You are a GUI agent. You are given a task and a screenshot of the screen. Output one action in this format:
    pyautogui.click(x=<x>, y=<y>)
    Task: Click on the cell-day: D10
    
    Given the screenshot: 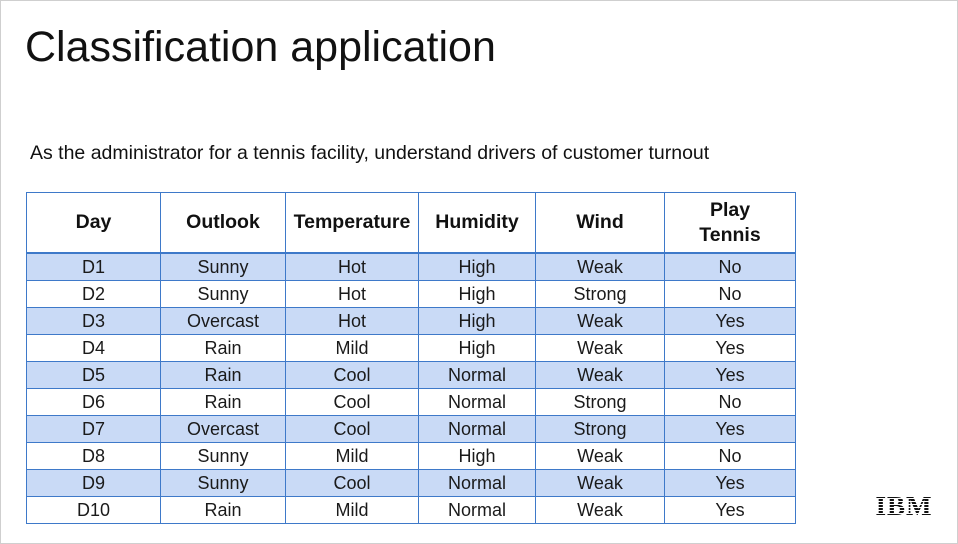 What is the action you would take?
    pyautogui.click(x=93, y=510)
    